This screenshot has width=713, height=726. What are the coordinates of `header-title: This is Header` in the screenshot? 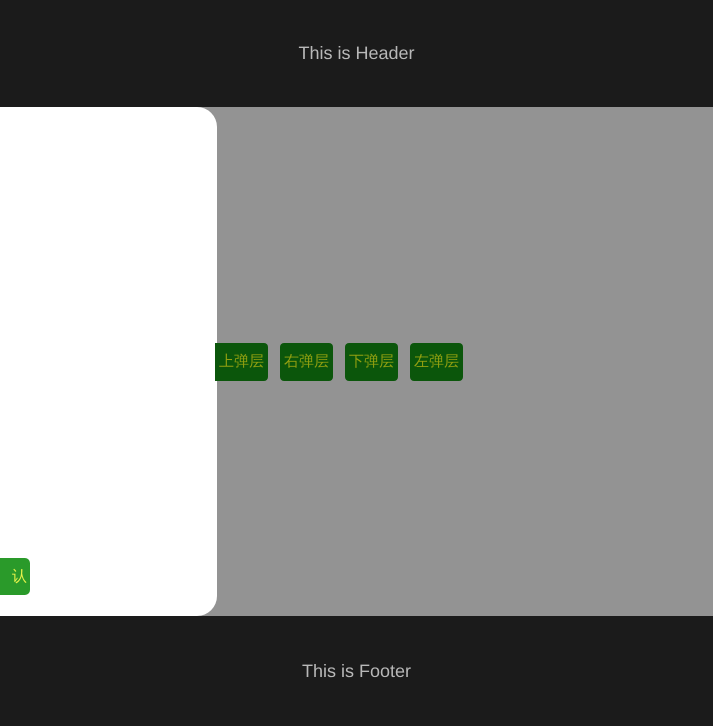 It's located at (356, 53).